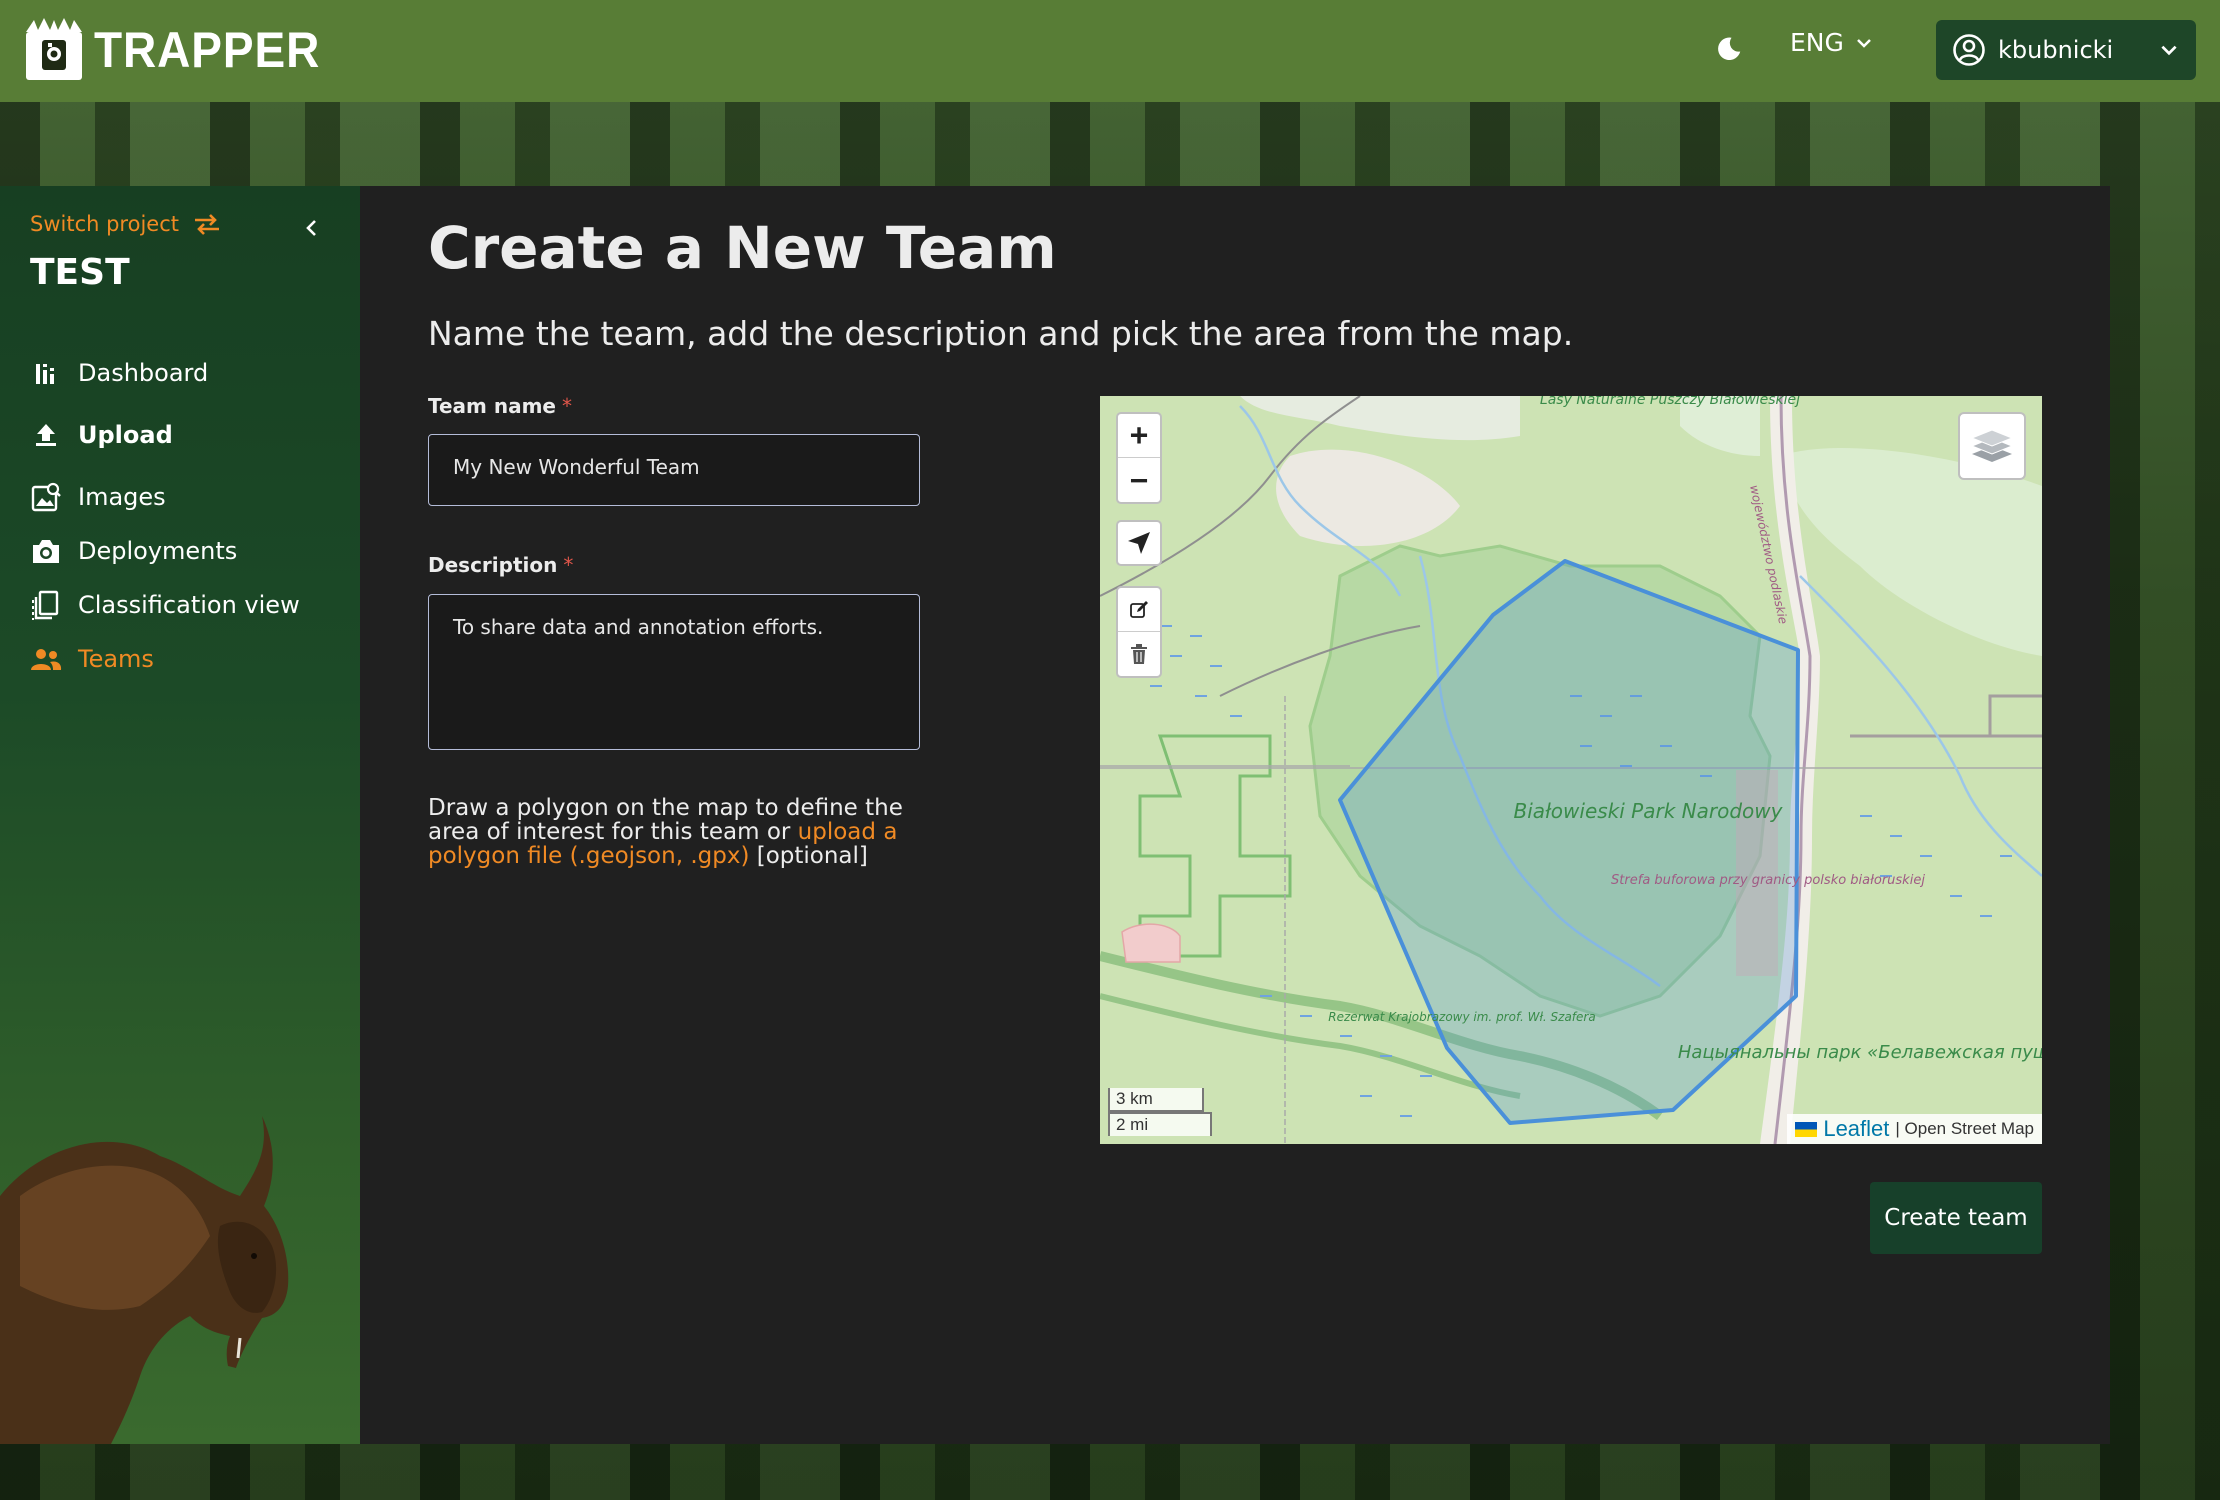 The image size is (2220, 1500). What do you see at coordinates (1670, 402) in the screenshot?
I see `map-label-forest-reserve: Lasy Naturalne Puszczy Białowieskiej` at bounding box center [1670, 402].